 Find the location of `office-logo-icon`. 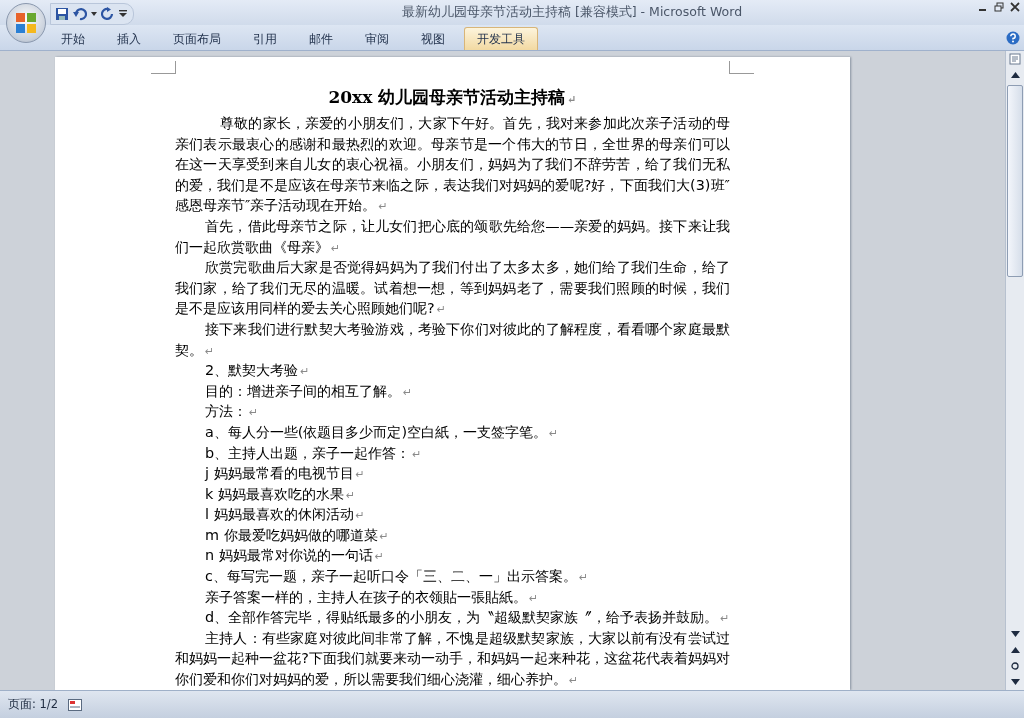

office-logo-icon is located at coordinates (26, 23).